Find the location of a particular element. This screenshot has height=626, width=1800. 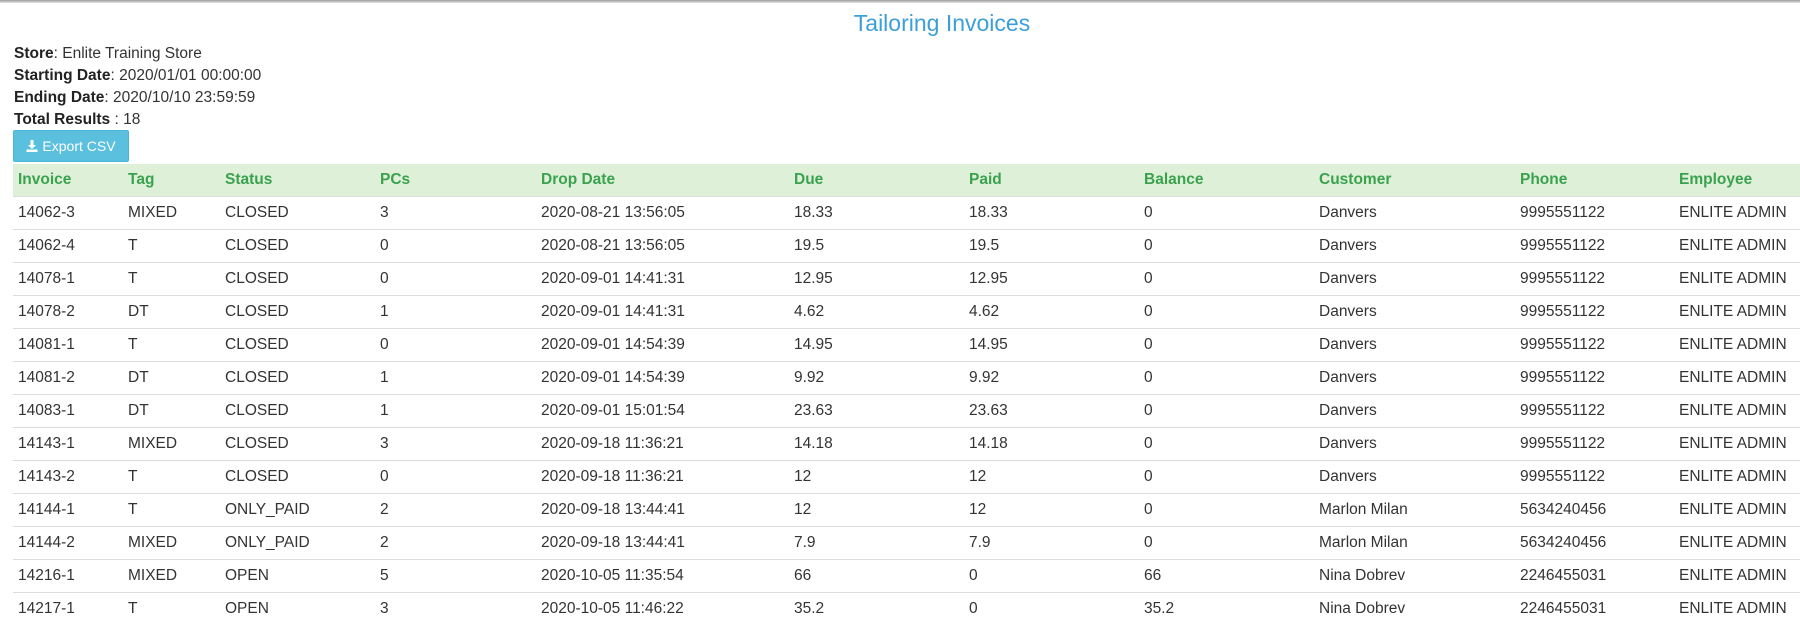

cell-due: 35.2 is located at coordinates (876, 608).